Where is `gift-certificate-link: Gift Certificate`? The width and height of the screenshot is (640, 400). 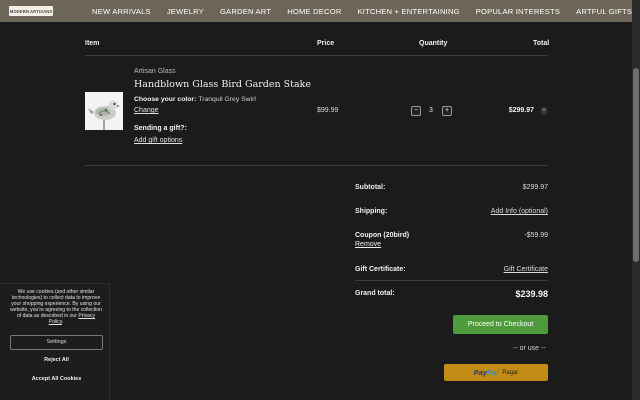
gift-certificate-link: Gift Certificate is located at coordinates (526, 269).